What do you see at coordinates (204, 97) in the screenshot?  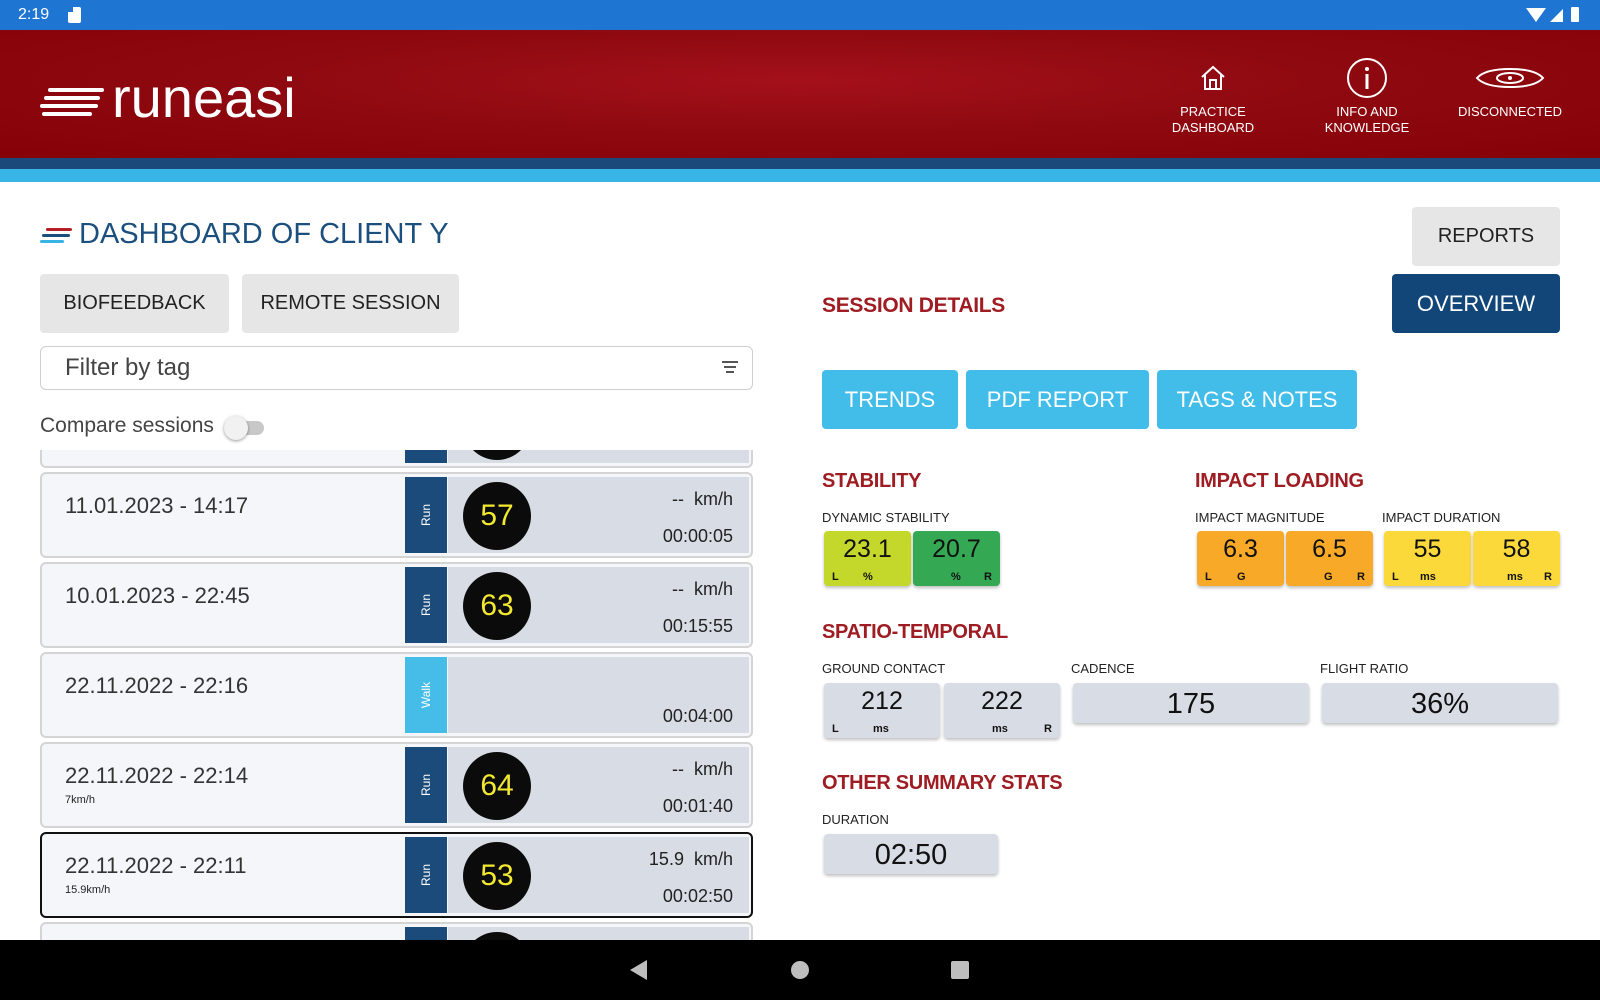 I see `logo-text: runeasi` at bounding box center [204, 97].